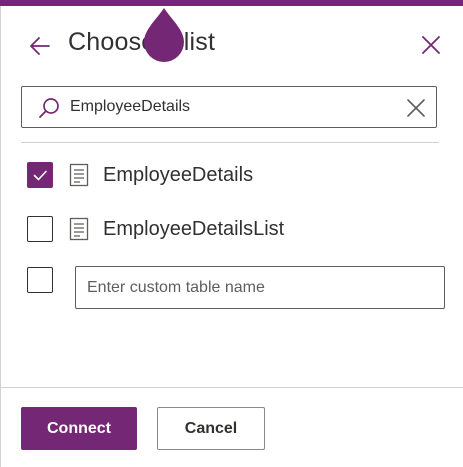 The image size is (463, 467). What do you see at coordinates (194, 229) in the screenshot?
I see `list-item-label: EmployeeDetailsList` at bounding box center [194, 229].